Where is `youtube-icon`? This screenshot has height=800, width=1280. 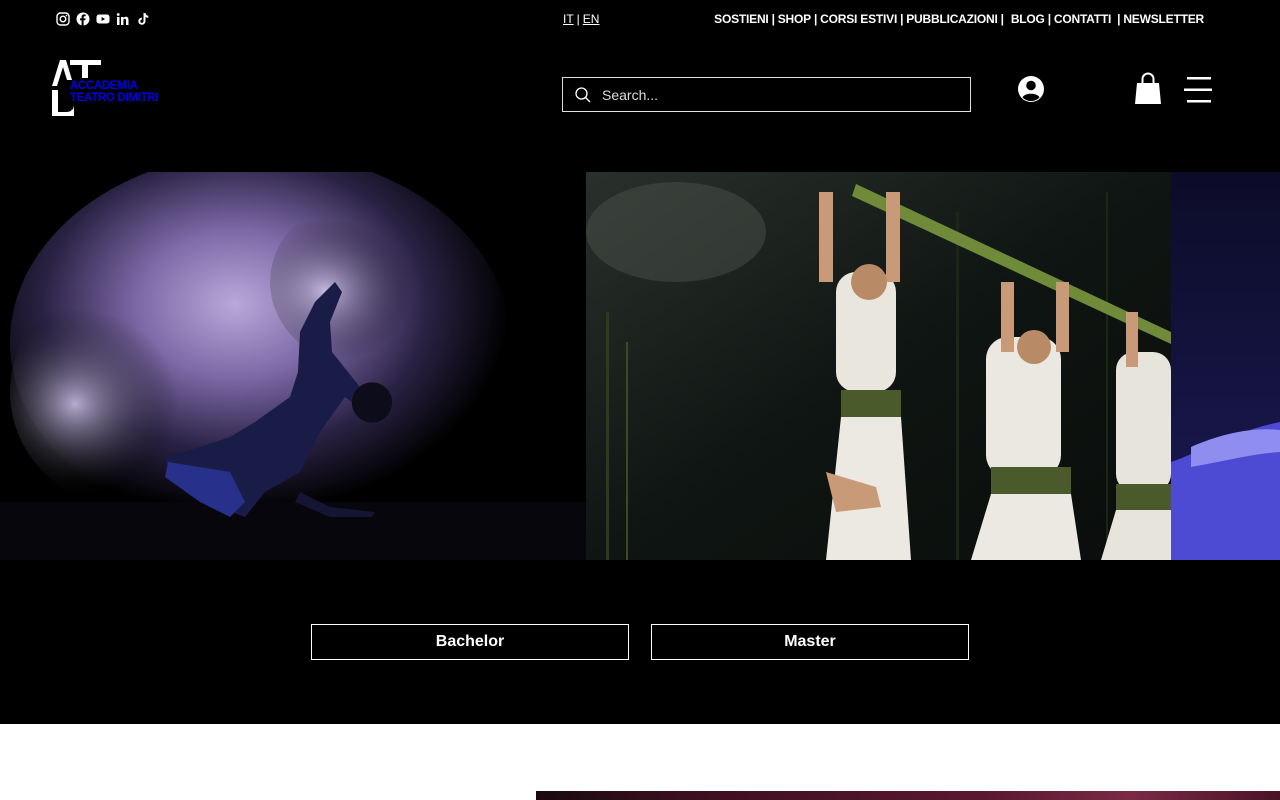
youtube-icon is located at coordinates (103, 19).